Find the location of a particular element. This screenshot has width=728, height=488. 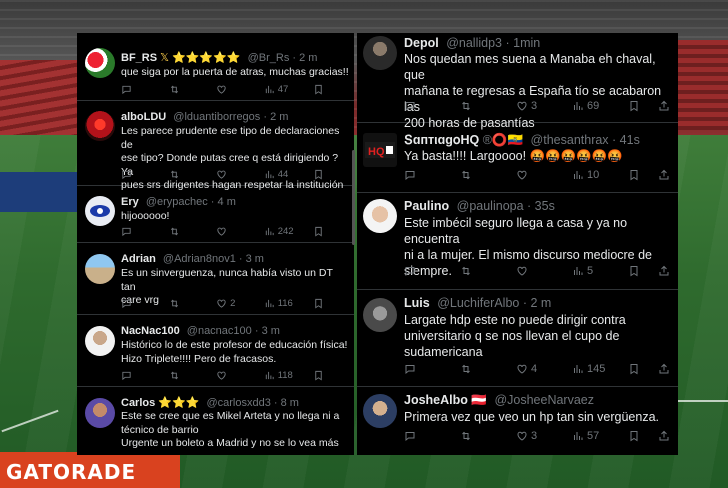

timestamp: · 1min is located at coordinates (522, 43).